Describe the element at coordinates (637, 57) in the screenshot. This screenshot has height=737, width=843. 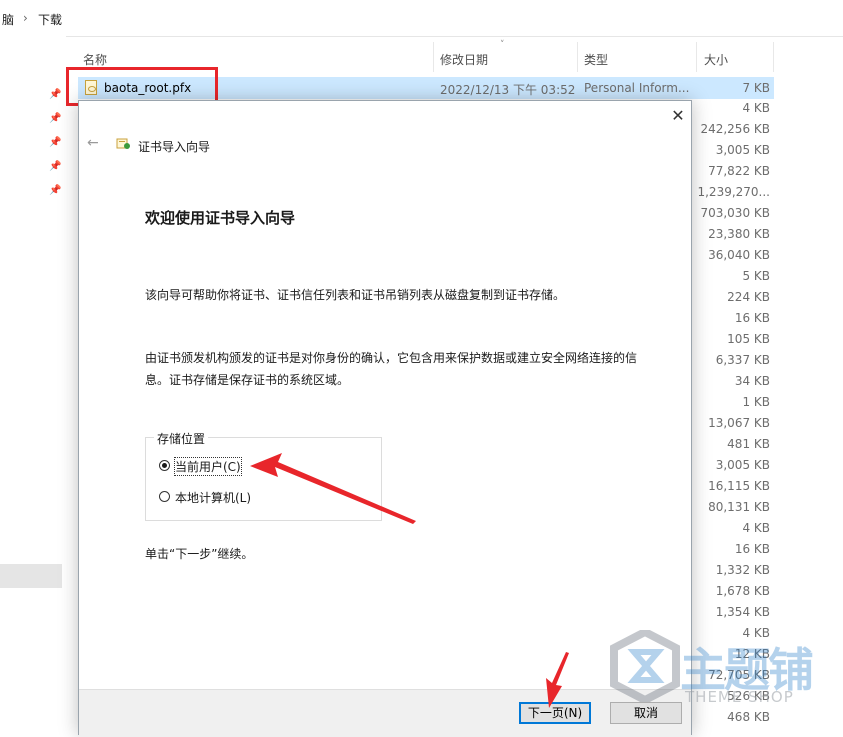
I see `column-header-type: 类型` at that location.